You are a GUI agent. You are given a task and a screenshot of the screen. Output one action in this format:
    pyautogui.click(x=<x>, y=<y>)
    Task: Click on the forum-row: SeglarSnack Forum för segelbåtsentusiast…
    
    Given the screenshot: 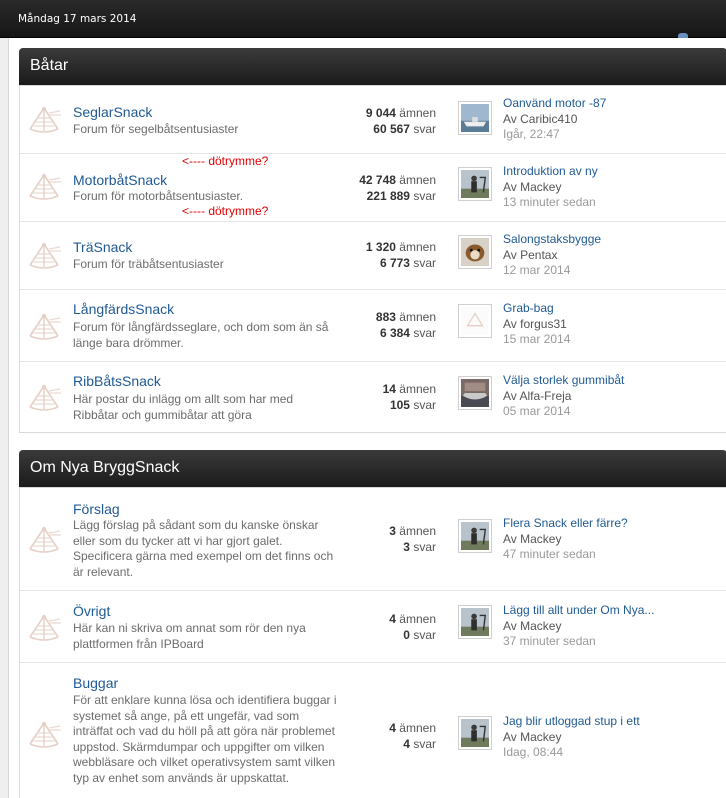 What is the action you would take?
    pyautogui.click(x=373, y=120)
    